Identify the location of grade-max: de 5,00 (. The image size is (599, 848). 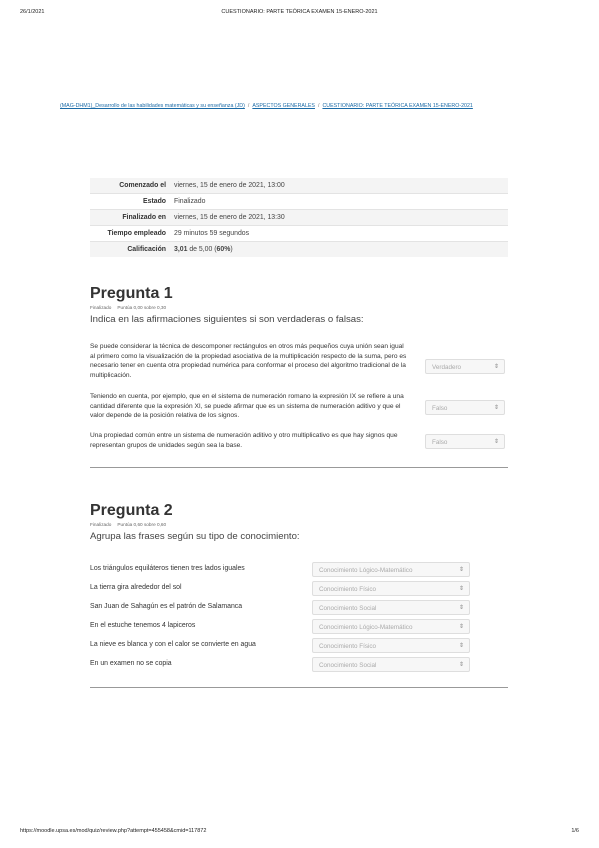
(202, 249).